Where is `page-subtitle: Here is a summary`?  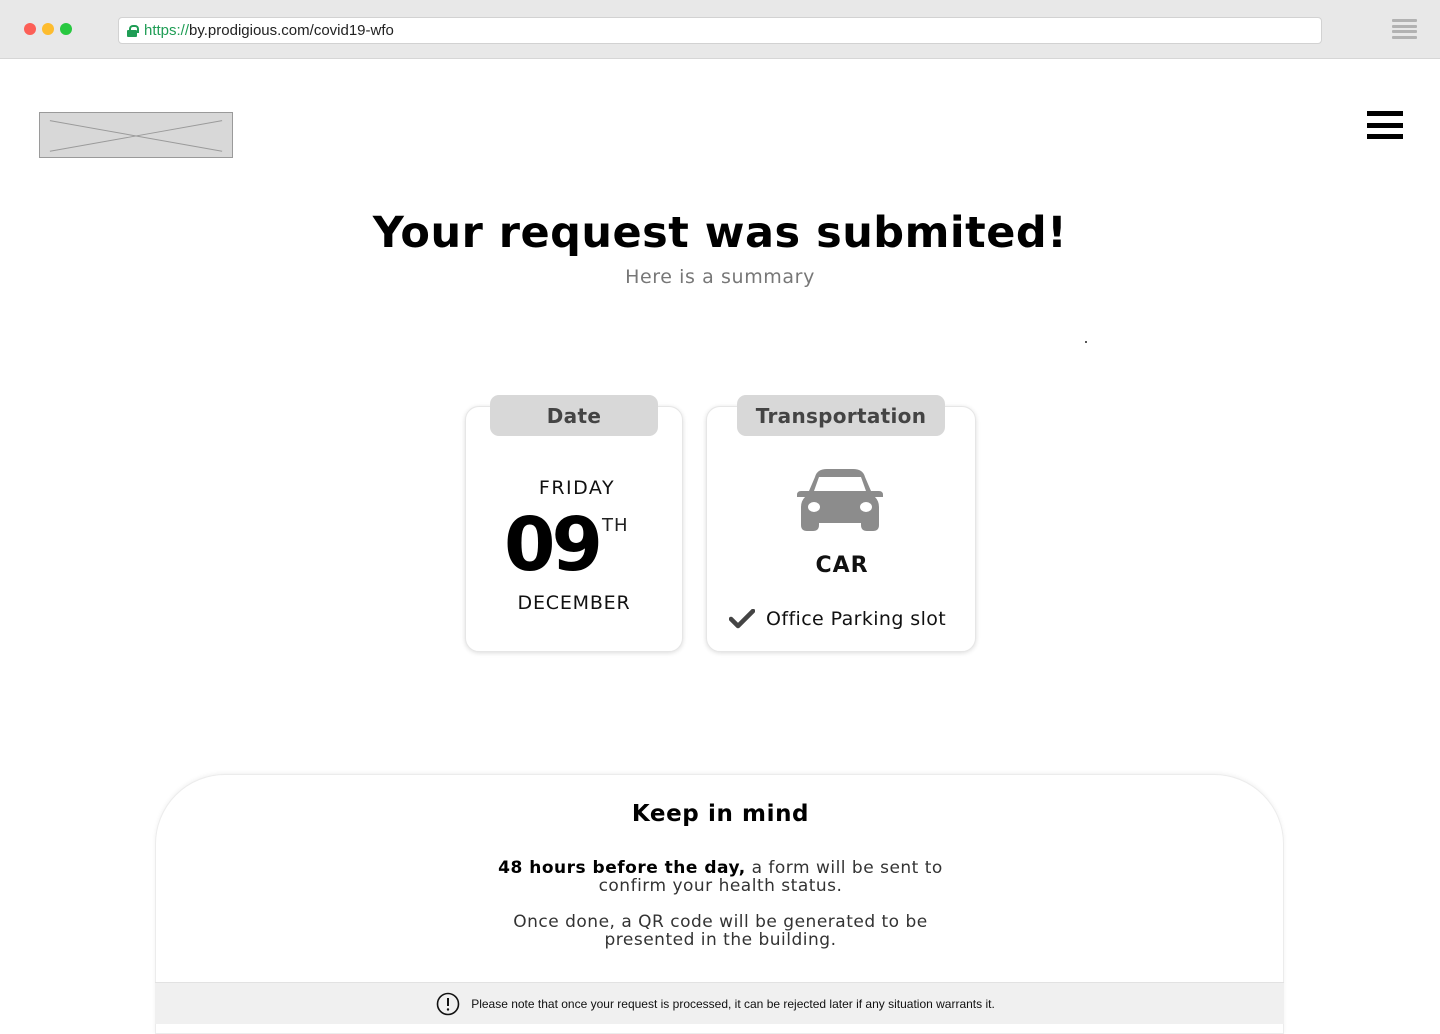
page-subtitle: Here is a summary is located at coordinates (720, 277).